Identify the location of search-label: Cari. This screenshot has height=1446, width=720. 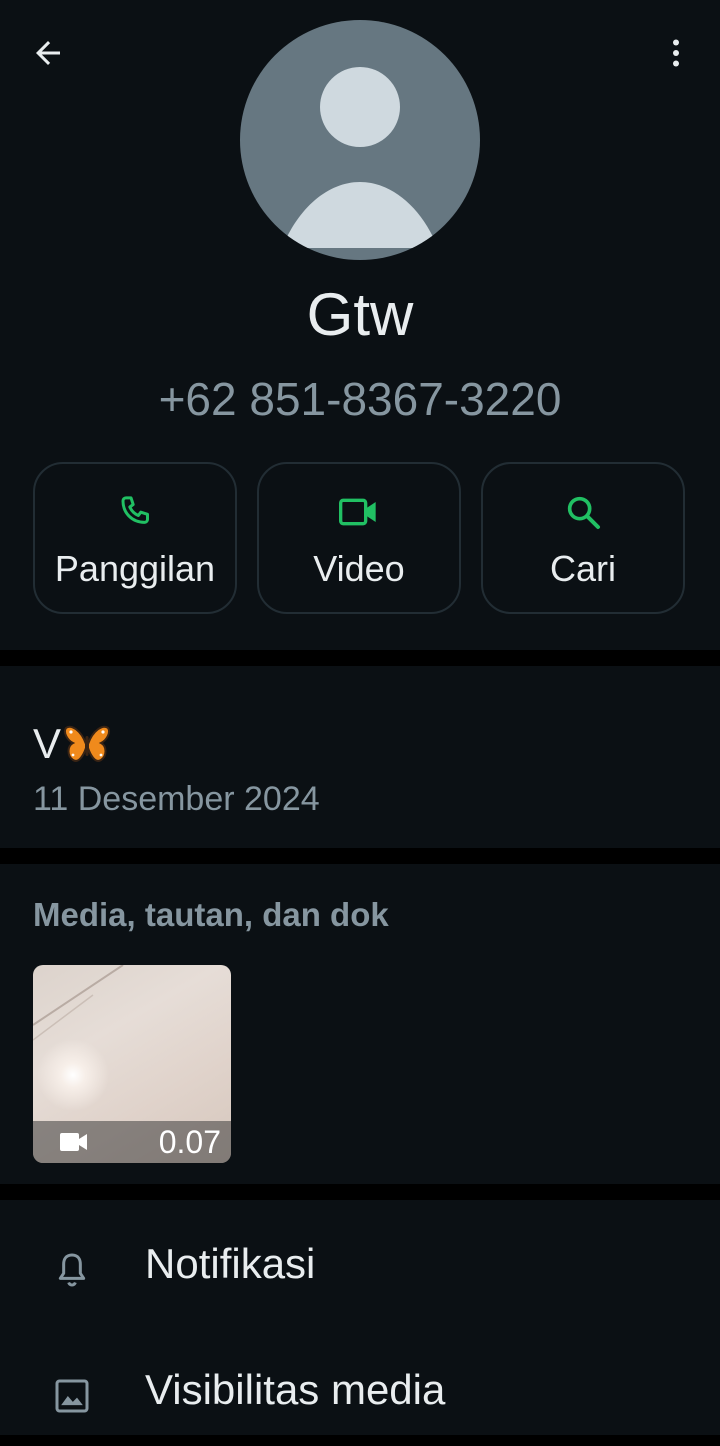
(582, 568).